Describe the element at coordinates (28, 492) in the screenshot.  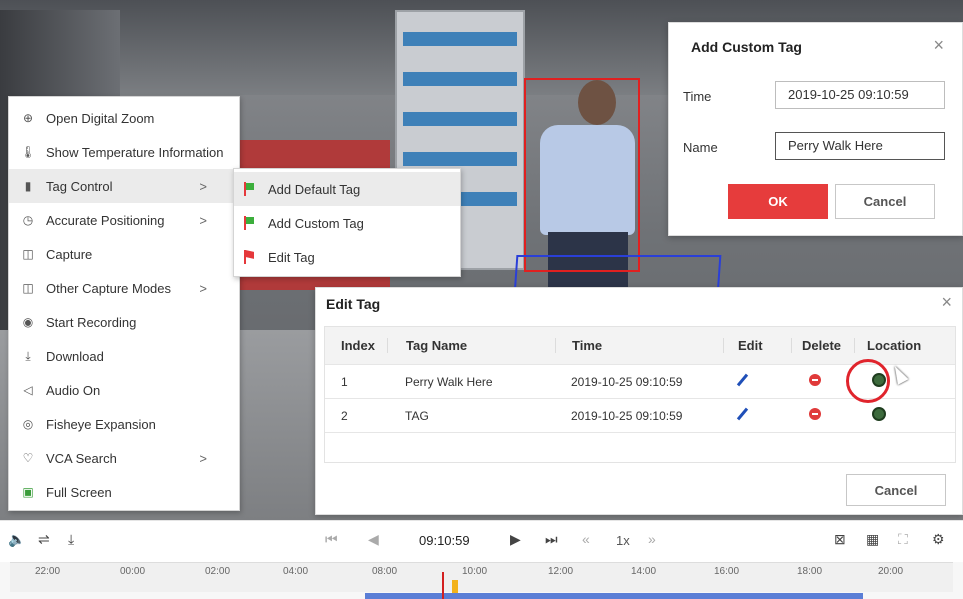
I see `fullscreen-icon: ▣` at that location.